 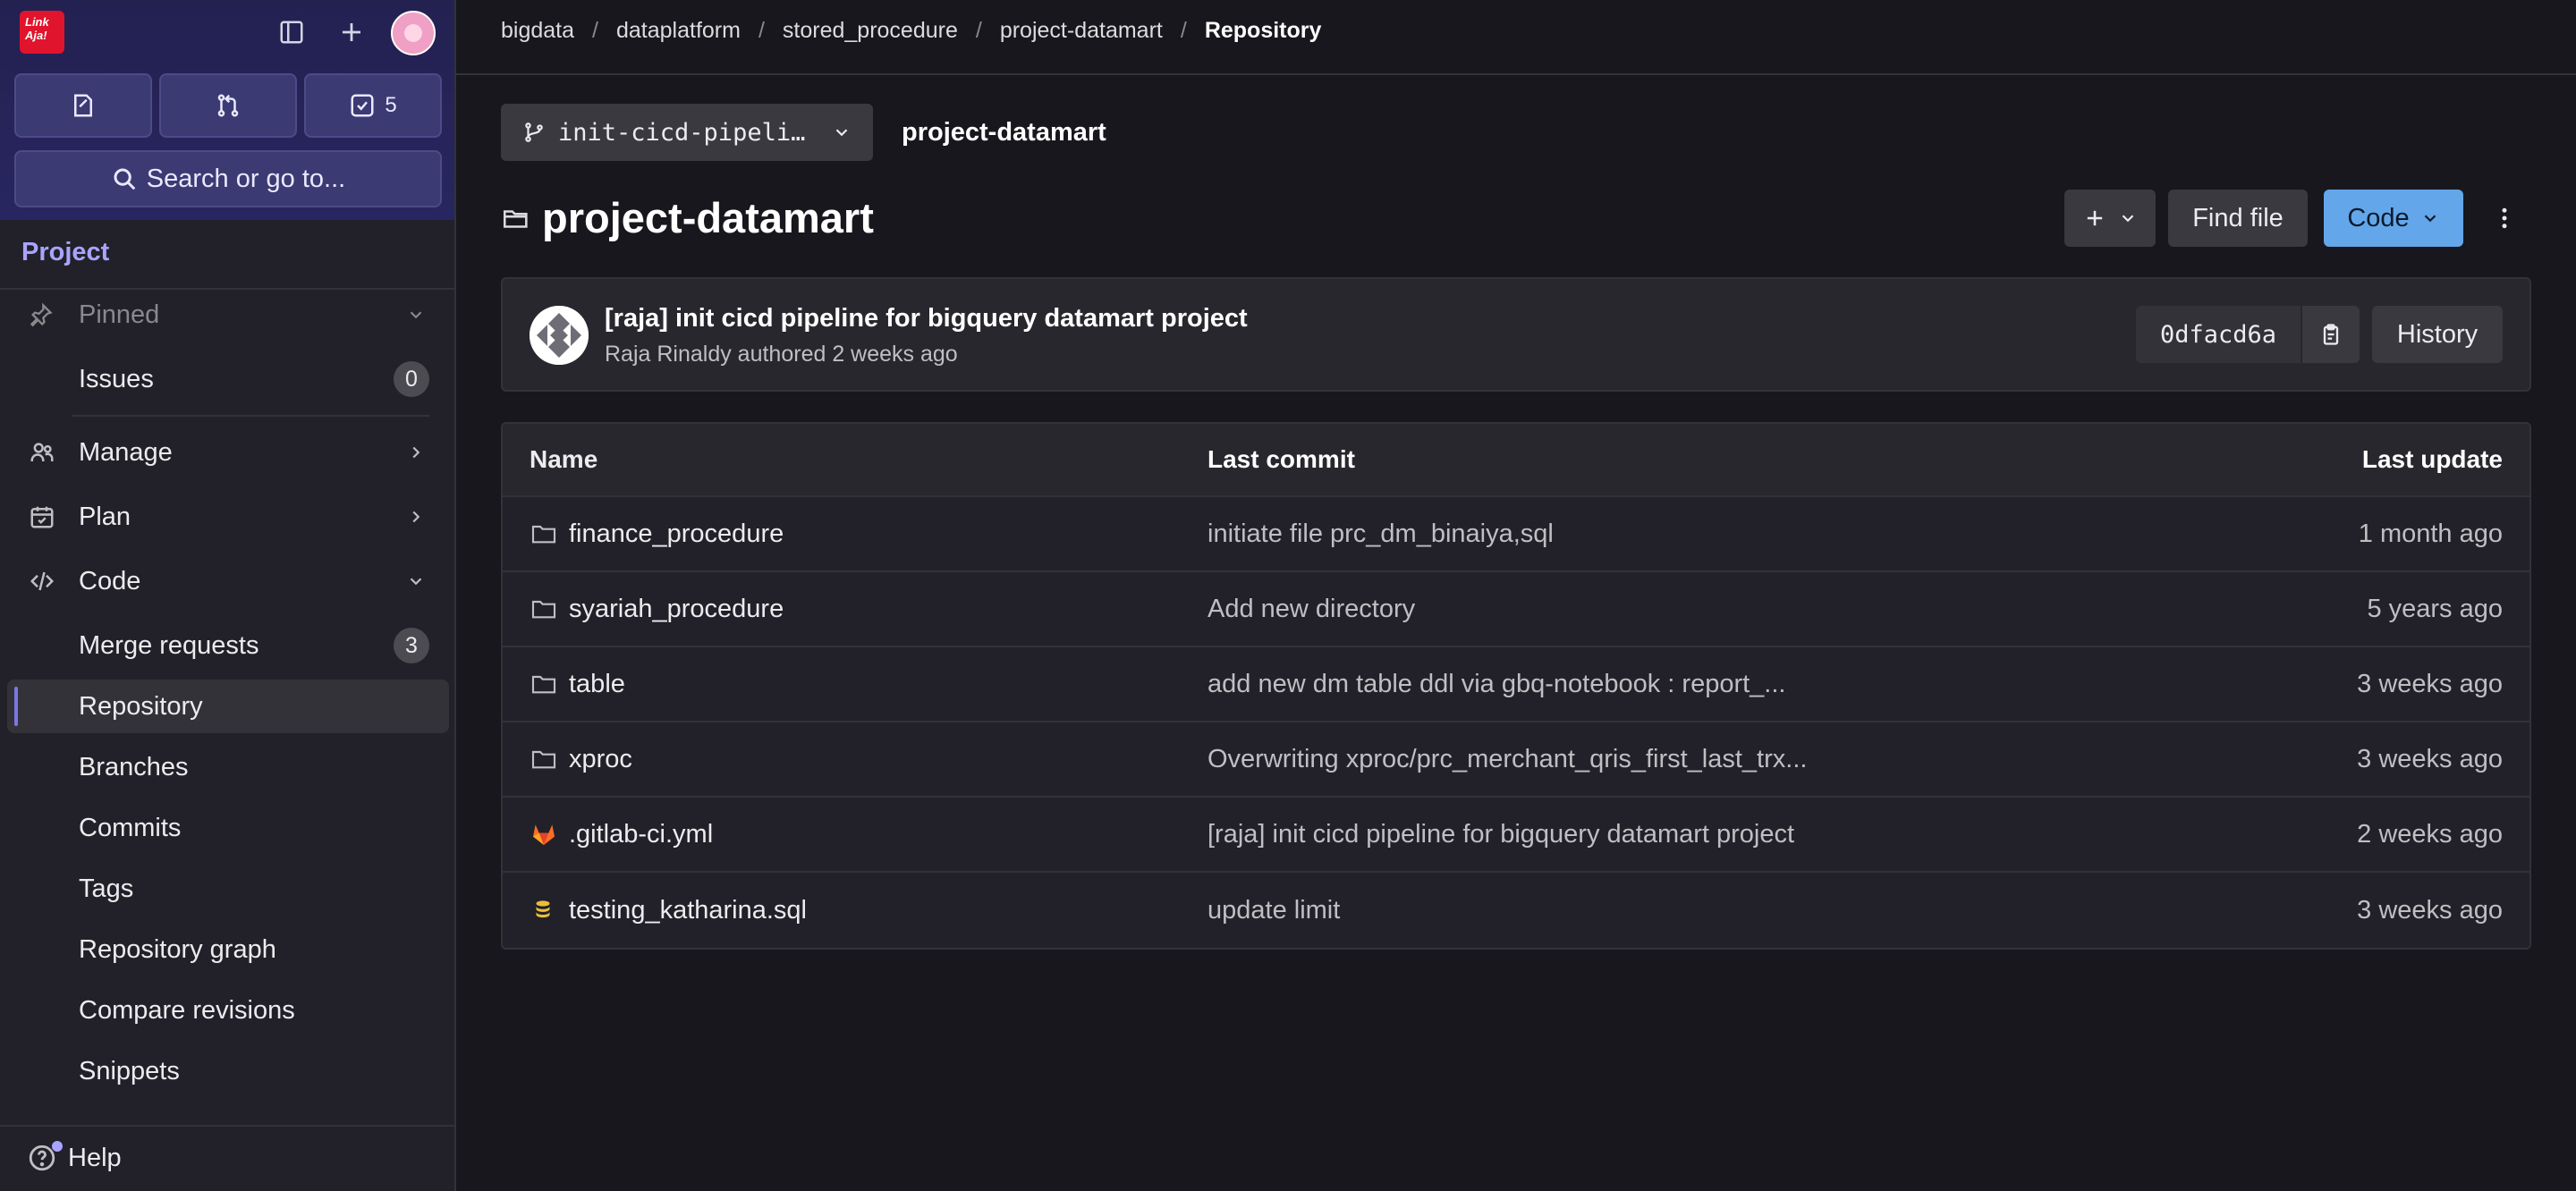 I want to click on sidebar-item-label: Snippets, so click(x=129, y=1070).